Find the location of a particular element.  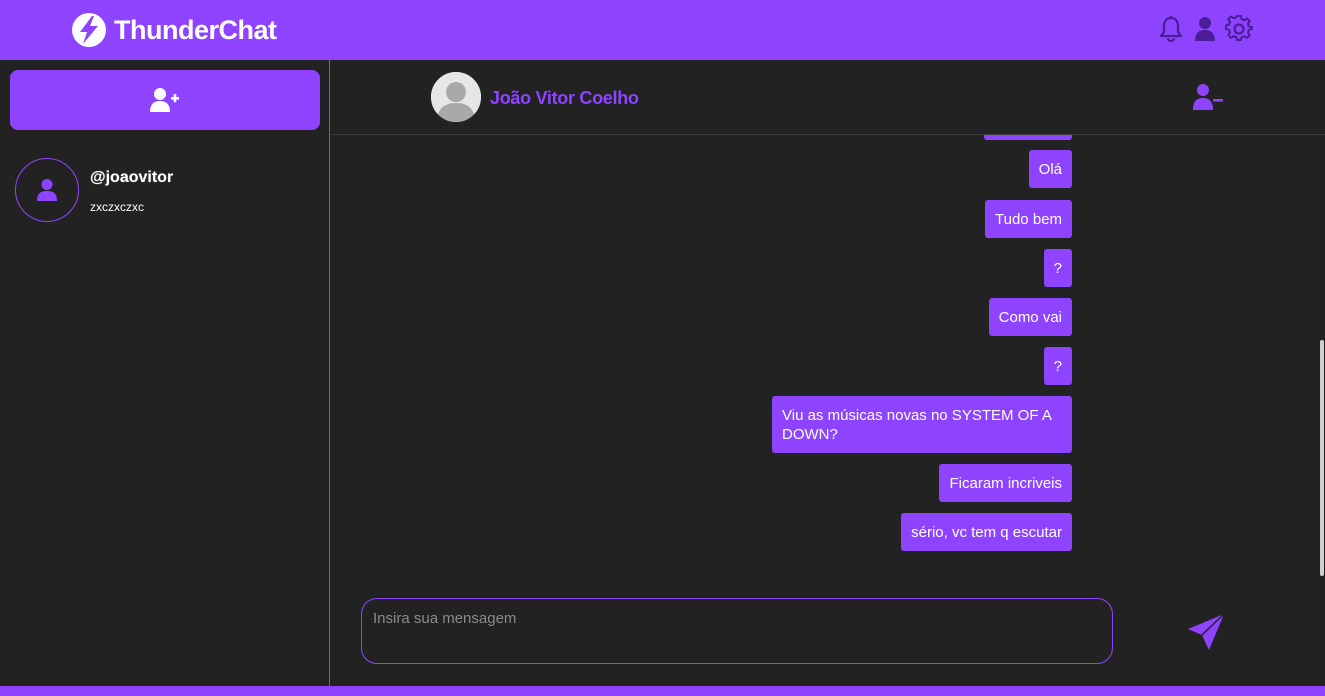

contact-avatar is located at coordinates (47, 190).